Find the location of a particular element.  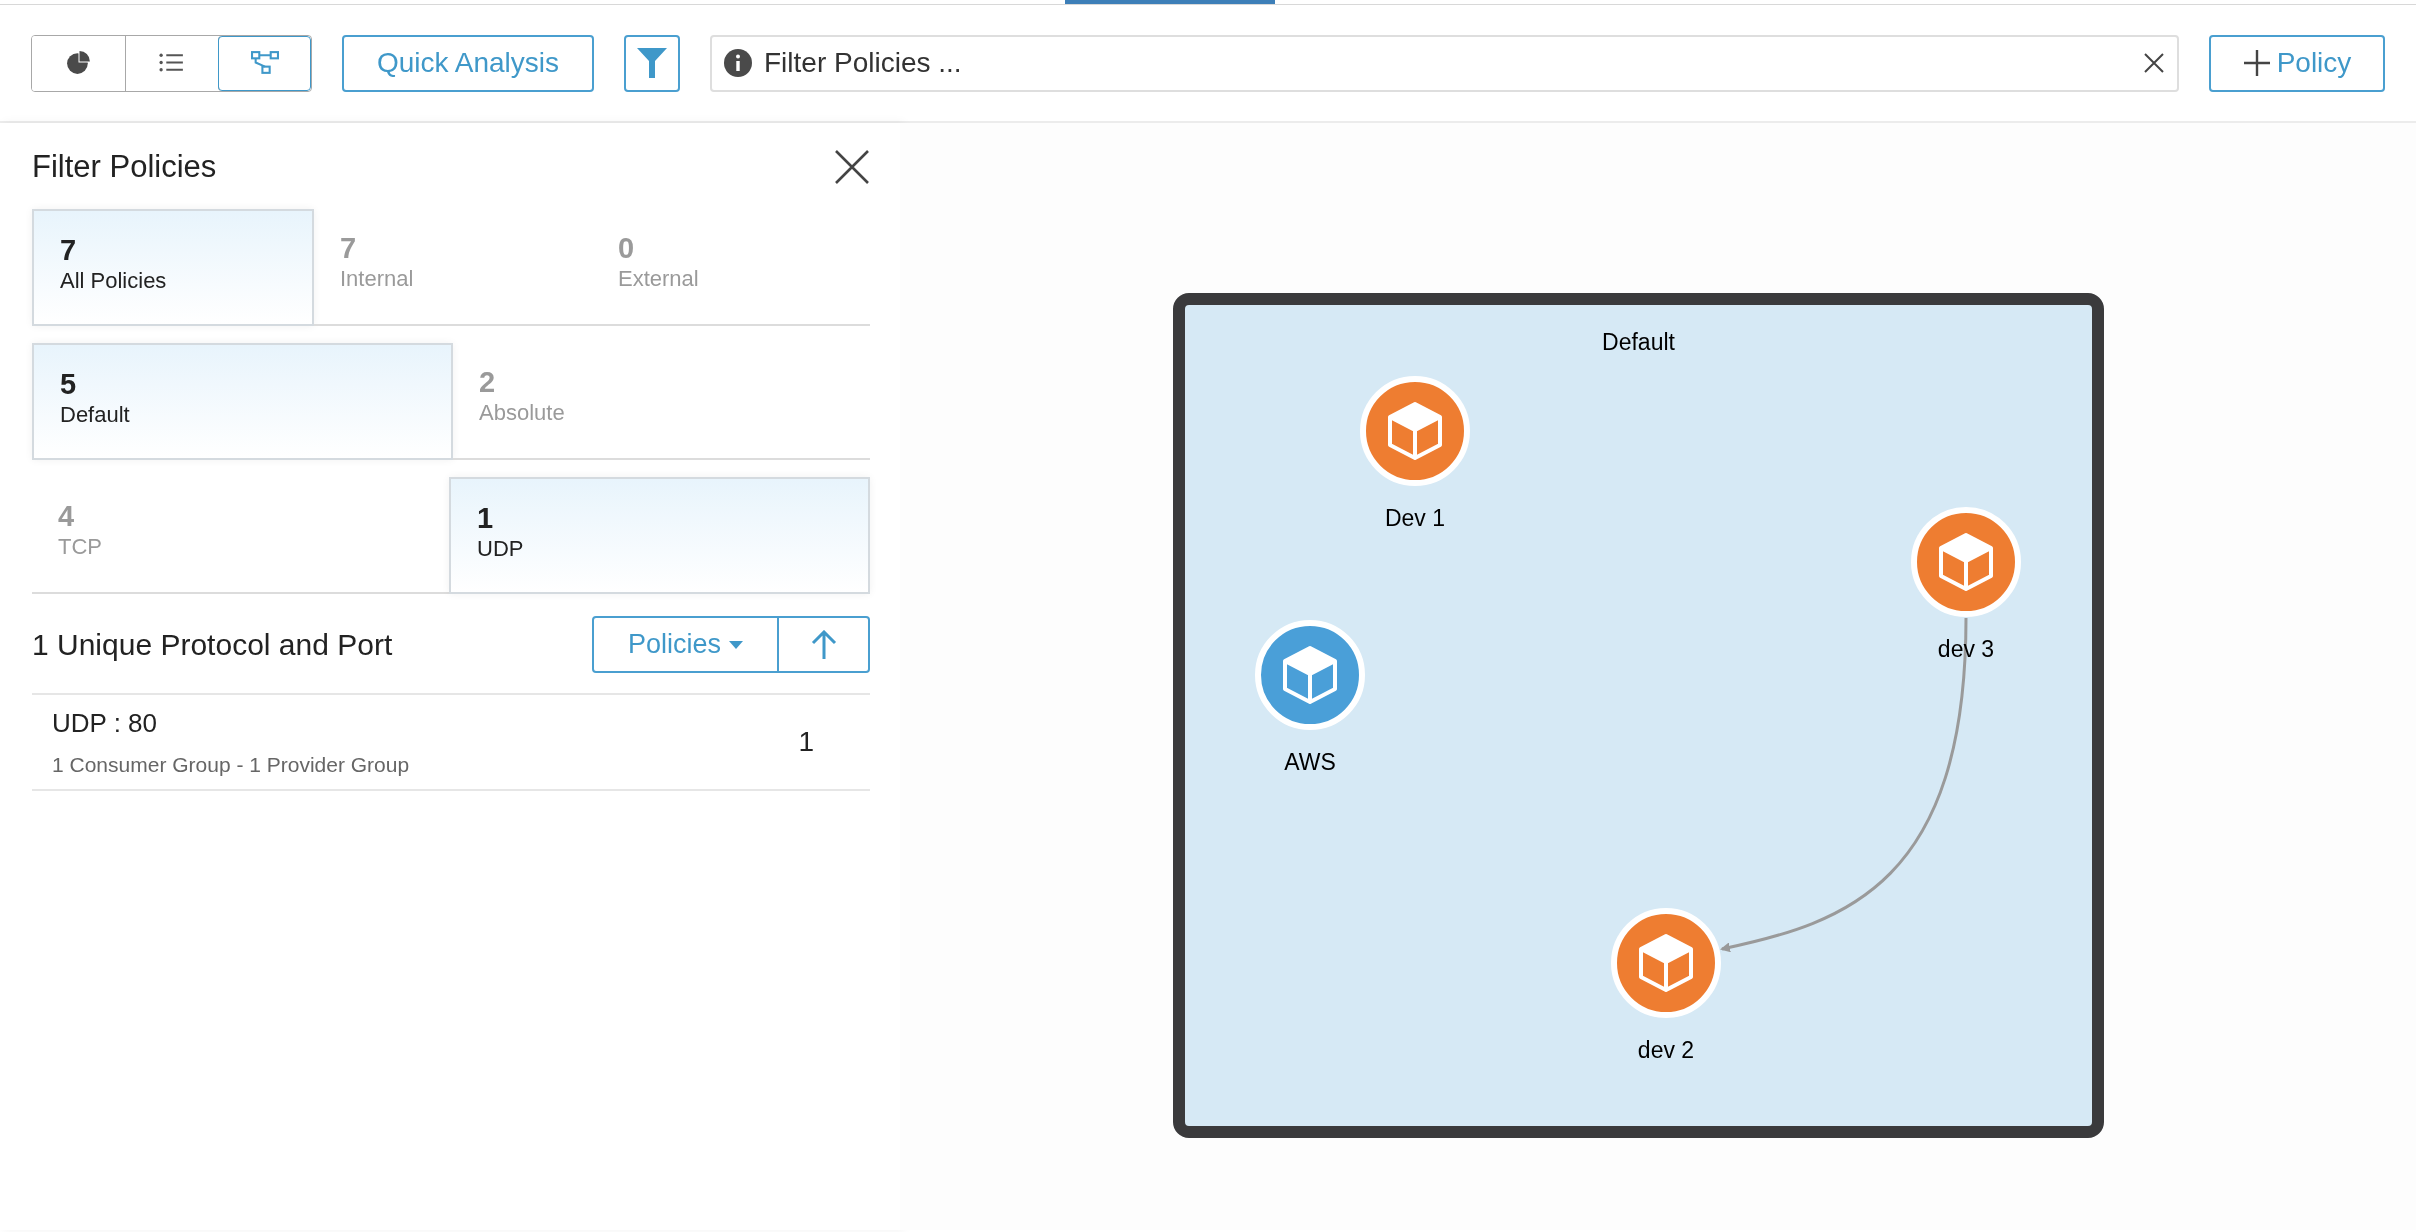

filter-tile: 7 Internal is located at coordinates (453, 267).